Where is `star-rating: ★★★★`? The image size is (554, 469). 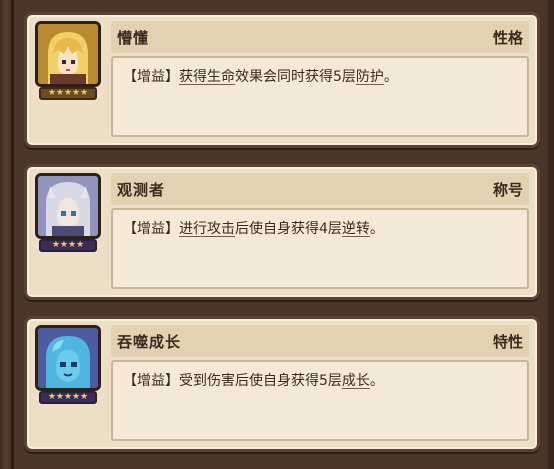
star-rating: ★★★★ is located at coordinates (68, 245).